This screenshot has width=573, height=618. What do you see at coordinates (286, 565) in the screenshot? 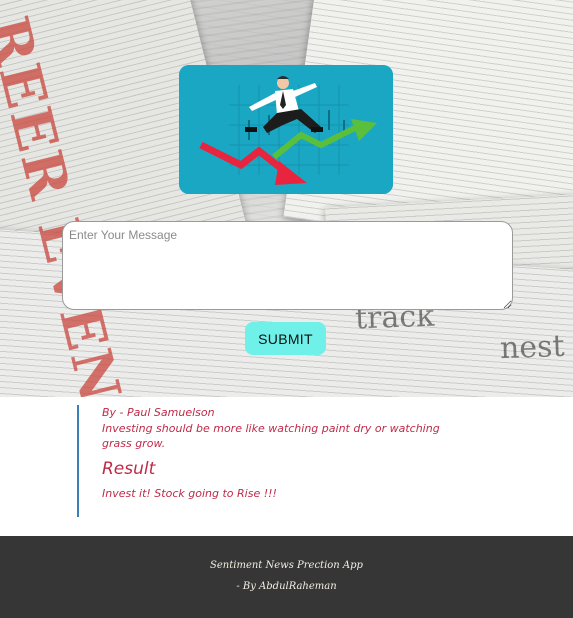
I see `footer-app-name: Sentiment News Prection App` at bounding box center [286, 565].